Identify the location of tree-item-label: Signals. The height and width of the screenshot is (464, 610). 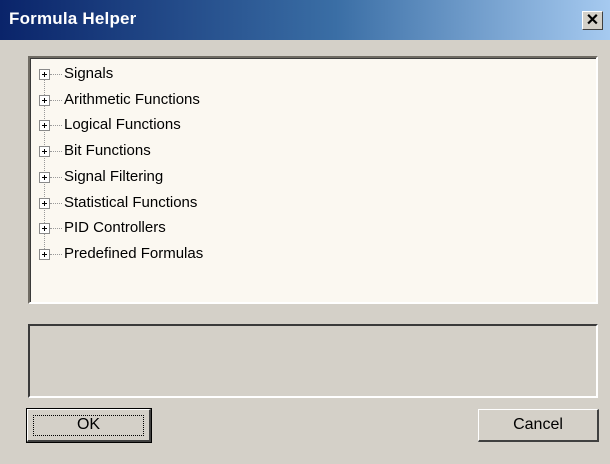
(88, 73).